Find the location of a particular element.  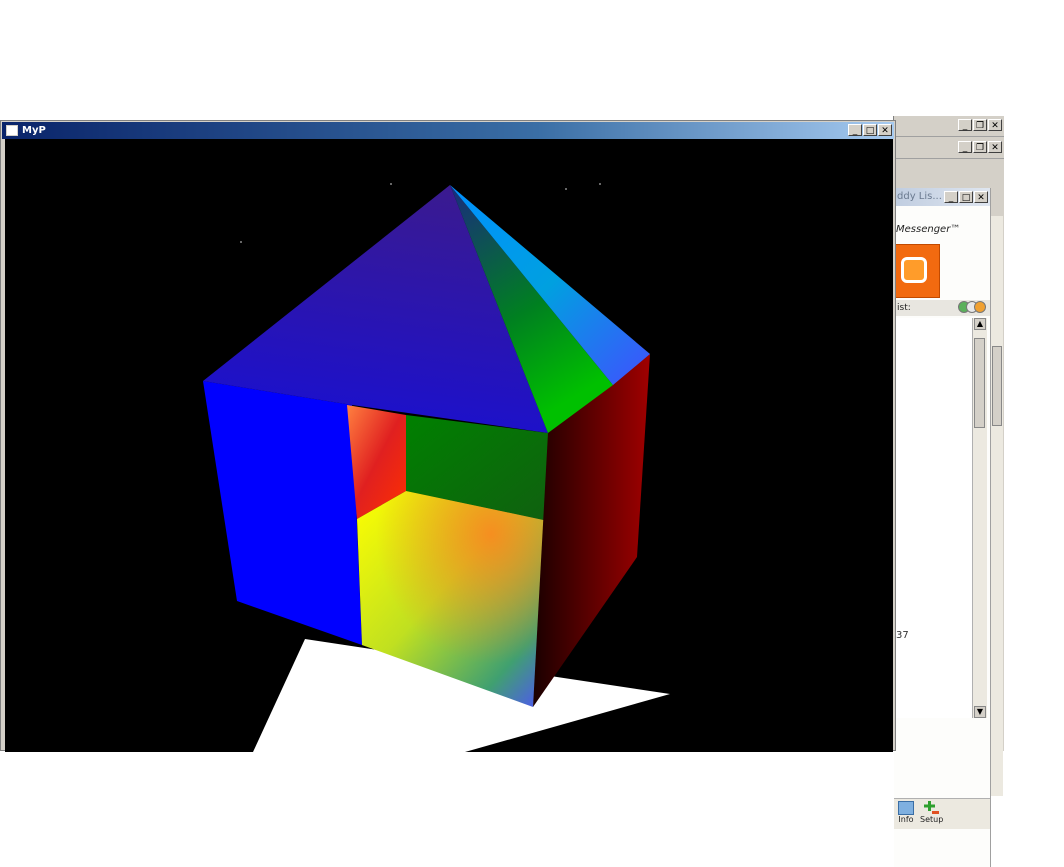

background-window-scrollbar is located at coordinates (996, 506).